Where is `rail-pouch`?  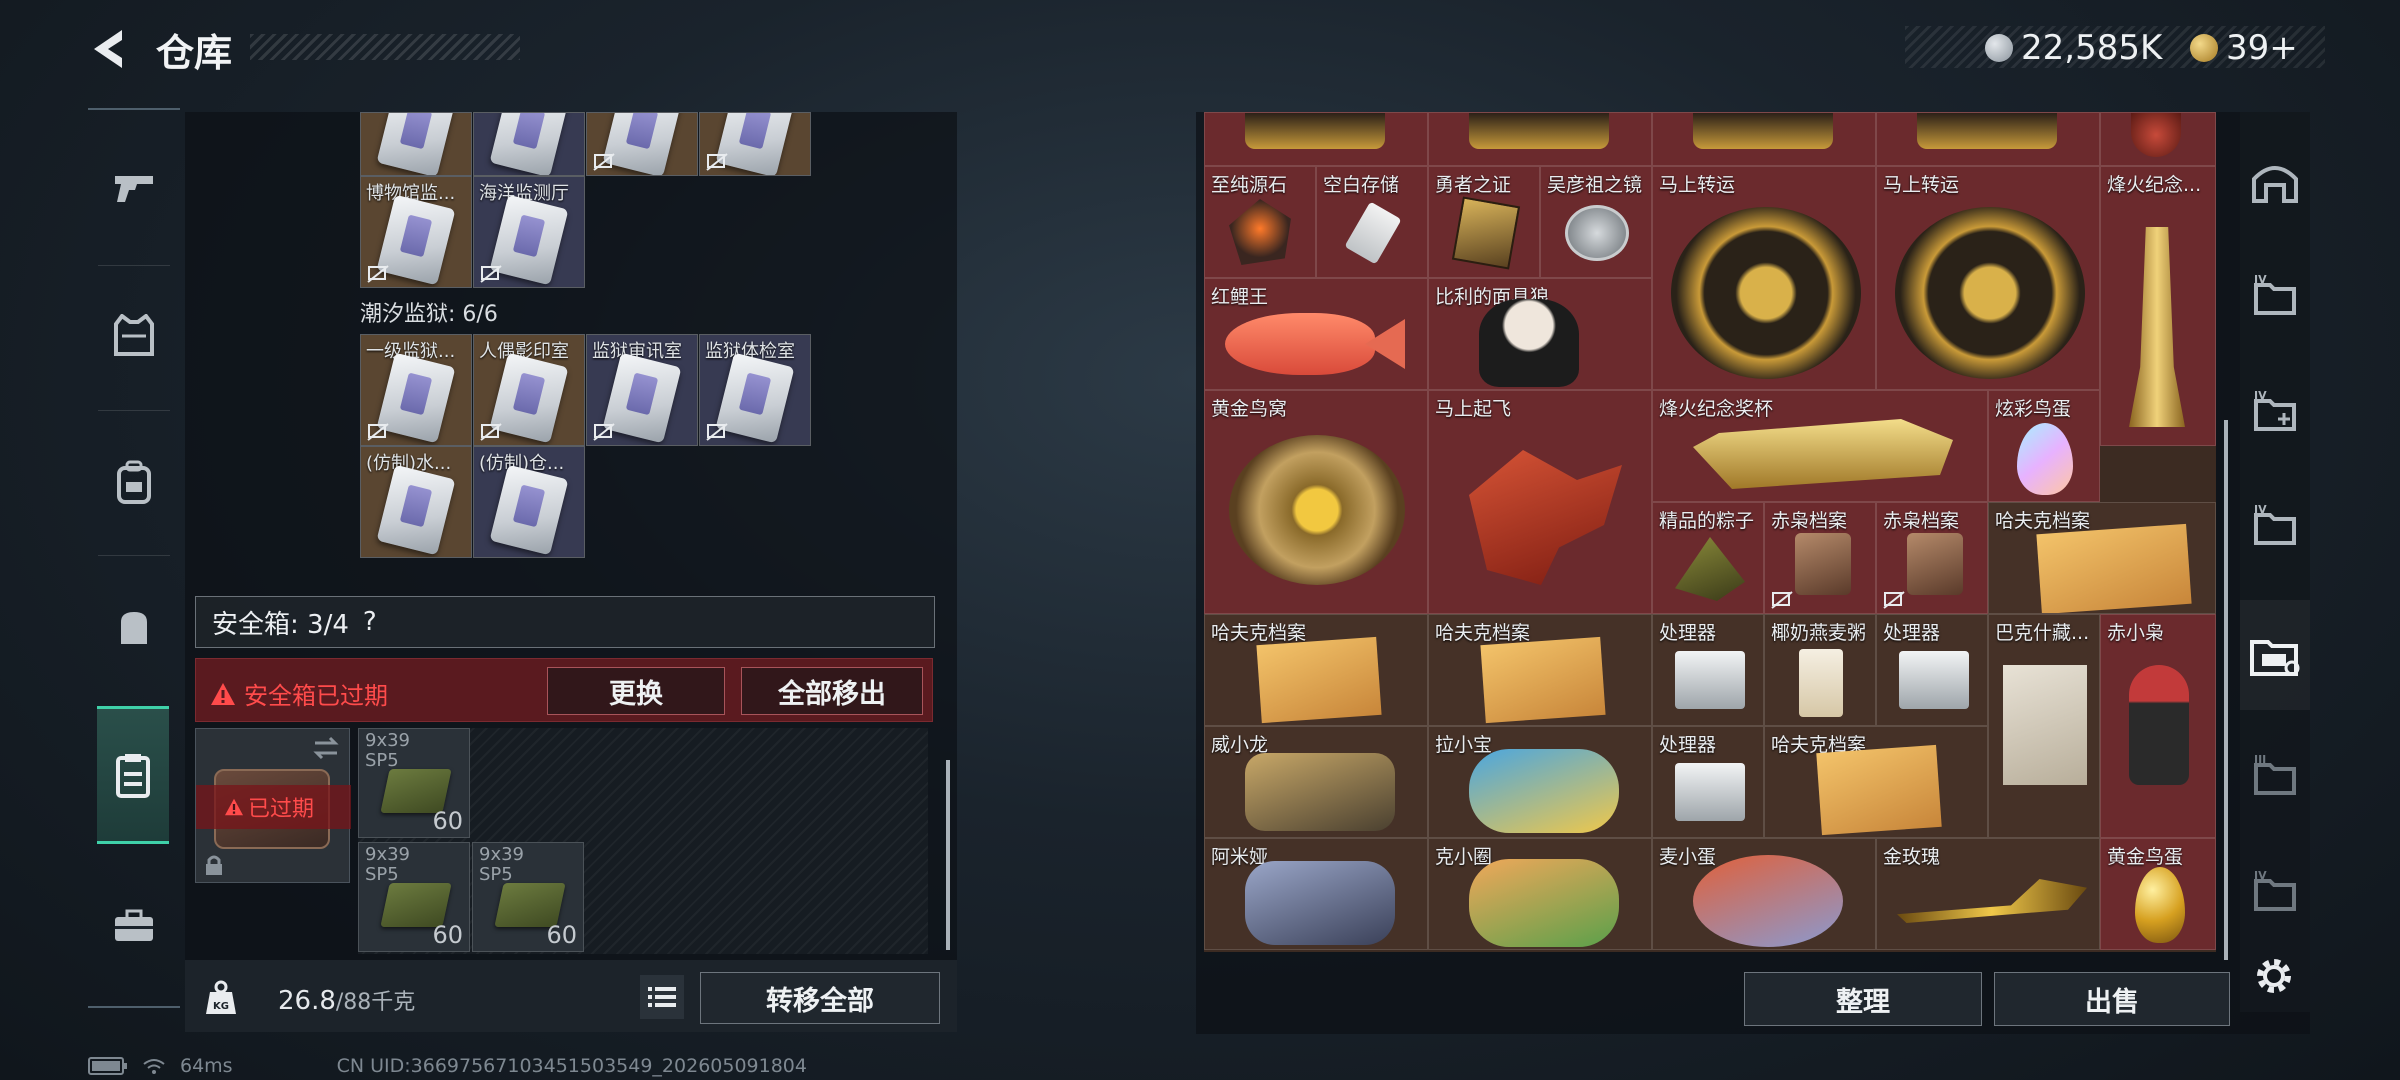
rail-pouch is located at coordinates (134, 628).